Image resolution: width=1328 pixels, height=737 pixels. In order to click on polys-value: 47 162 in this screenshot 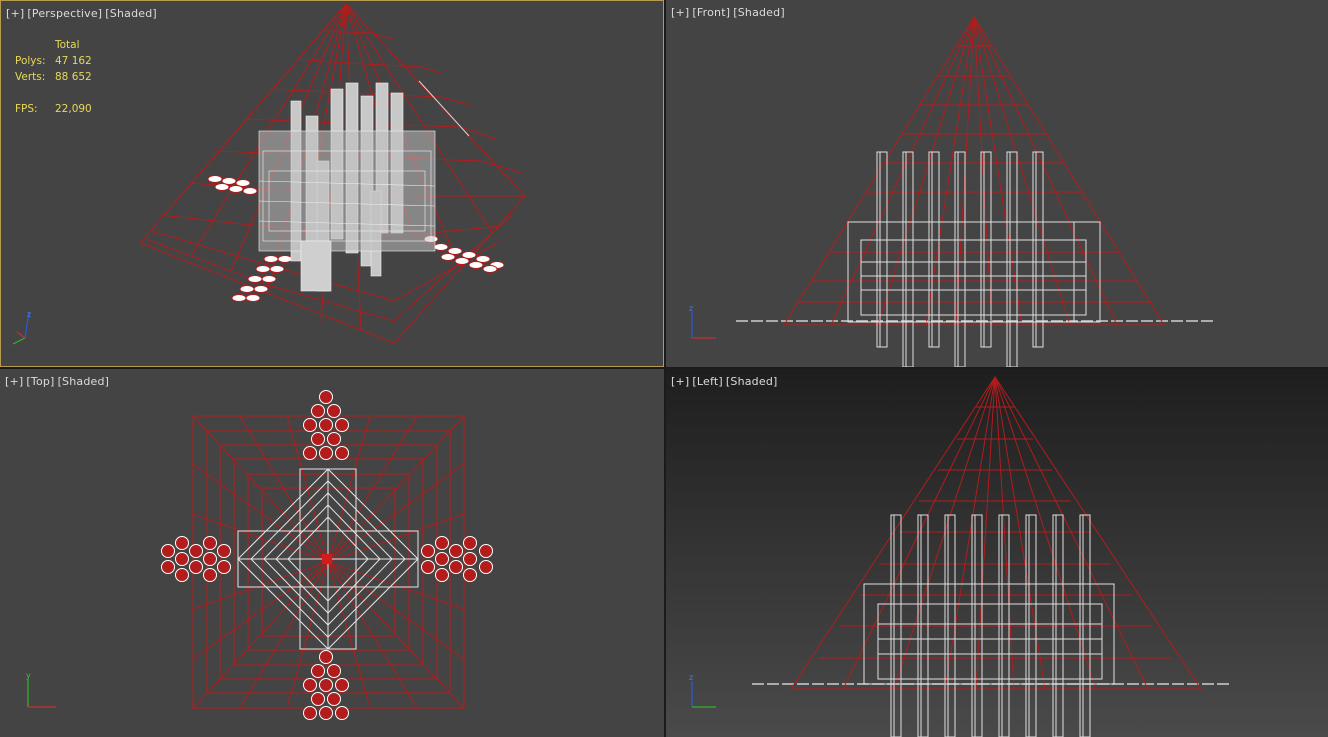, I will do `click(73, 61)`.